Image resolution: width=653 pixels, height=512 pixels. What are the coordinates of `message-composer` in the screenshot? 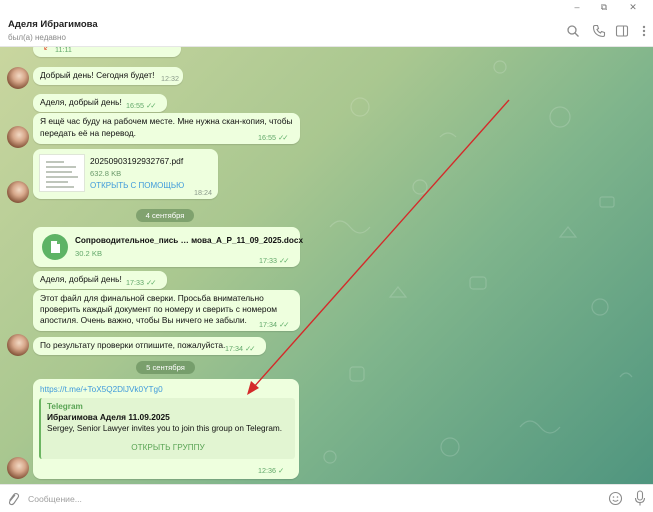 It's located at (326, 498).